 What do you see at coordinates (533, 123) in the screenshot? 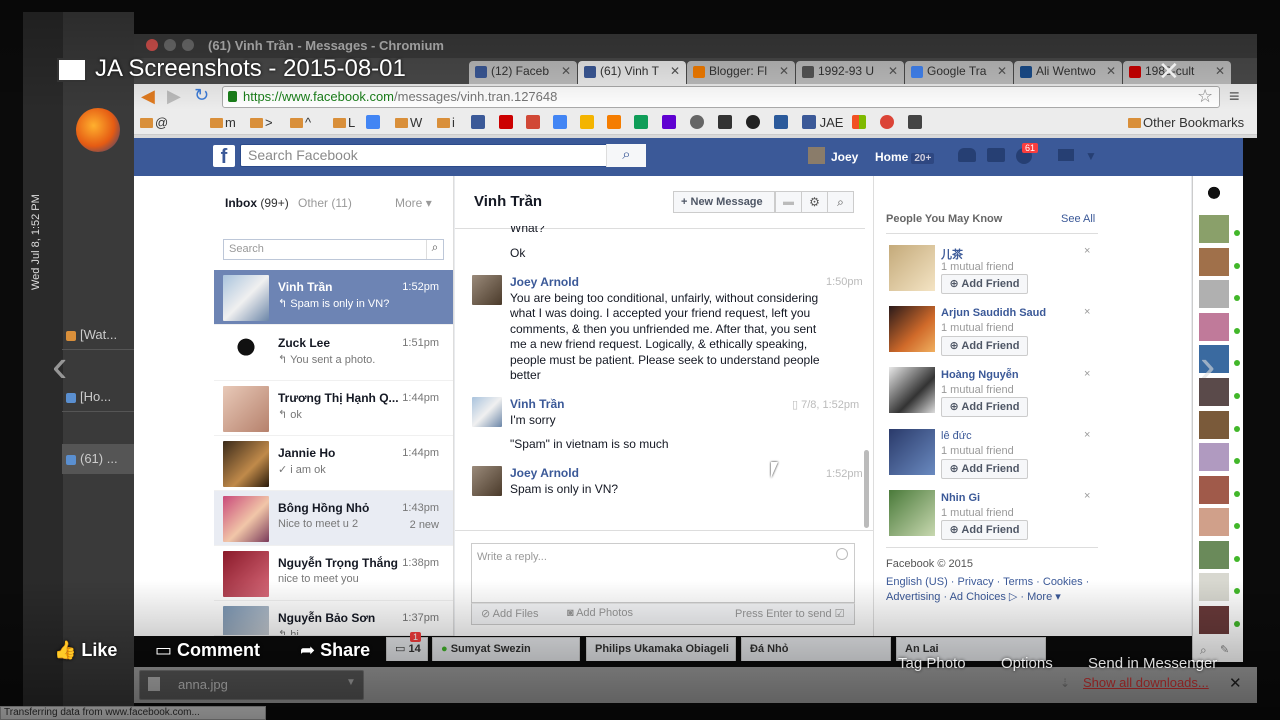
I see `bookmark-gmail` at bounding box center [533, 123].